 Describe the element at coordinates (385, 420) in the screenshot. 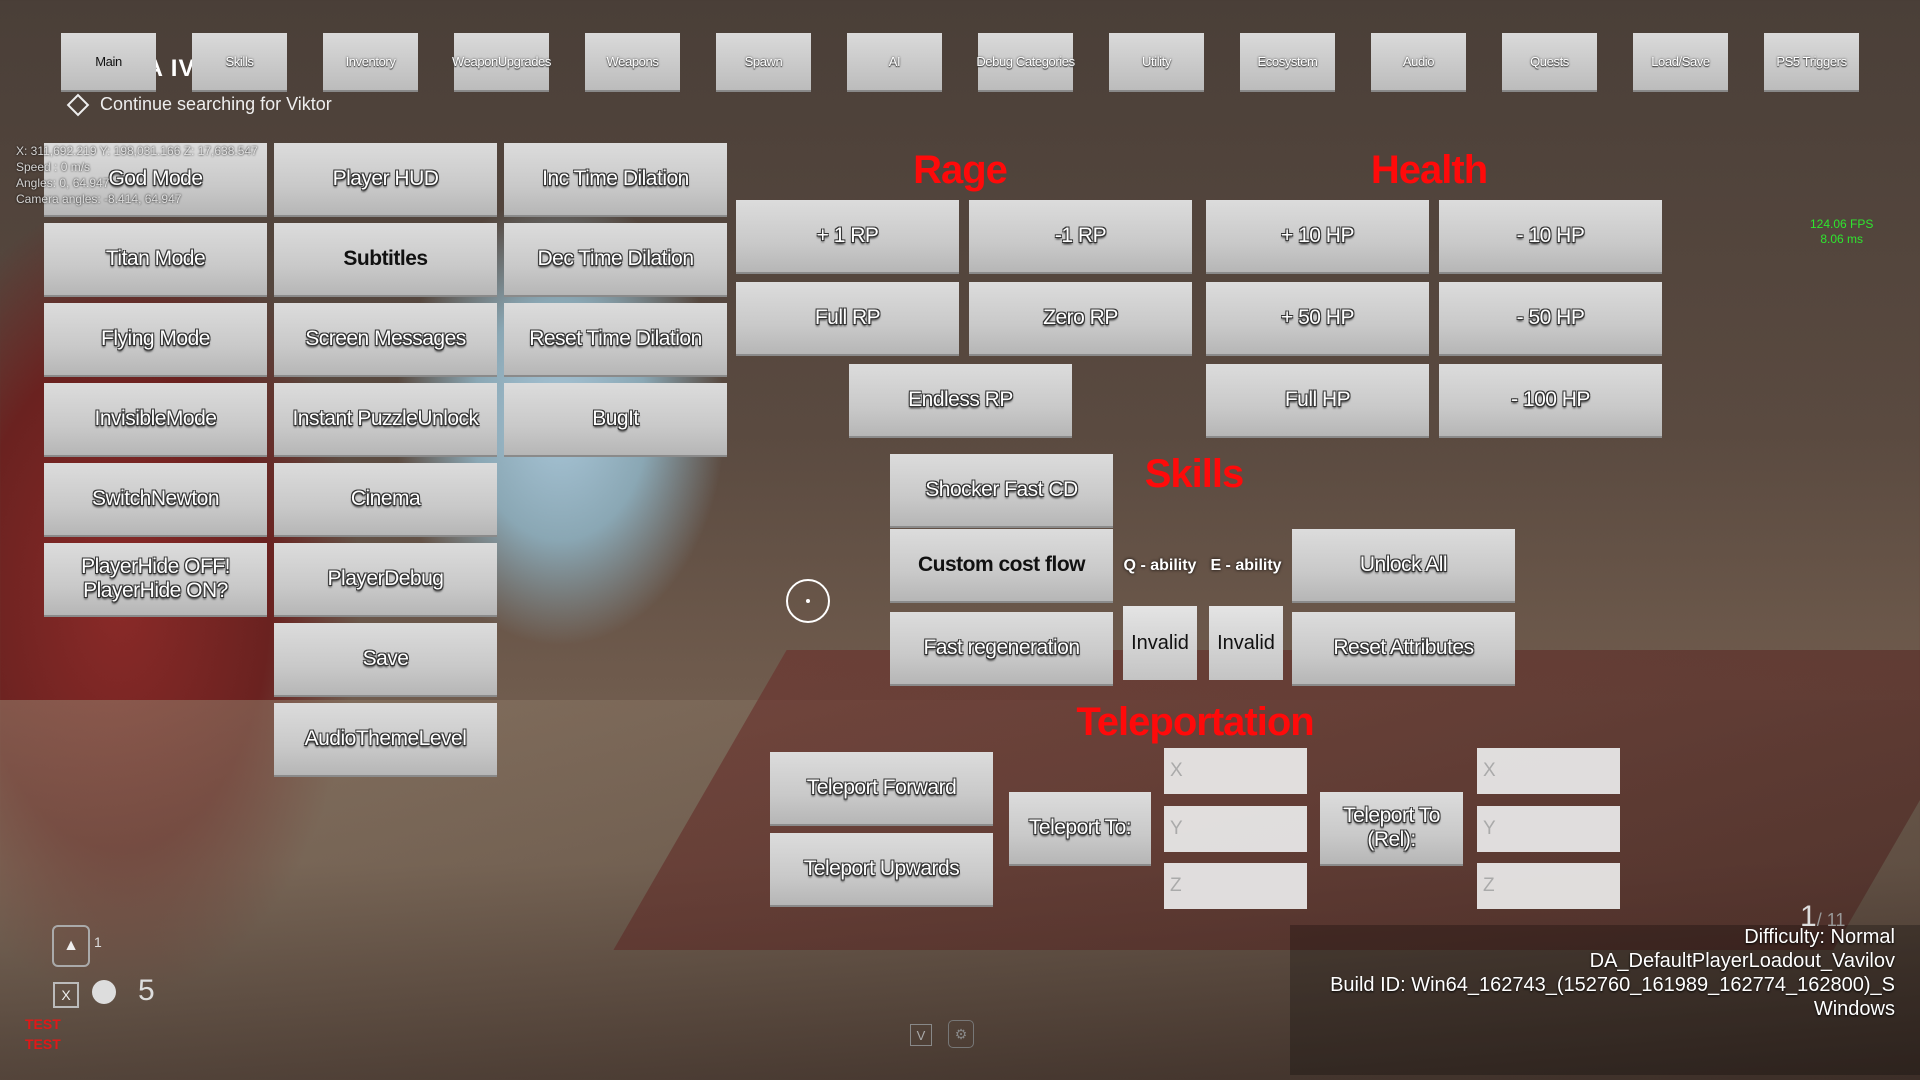

I see `main-col2-button-3: Instant PuzzleUnlock` at that location.